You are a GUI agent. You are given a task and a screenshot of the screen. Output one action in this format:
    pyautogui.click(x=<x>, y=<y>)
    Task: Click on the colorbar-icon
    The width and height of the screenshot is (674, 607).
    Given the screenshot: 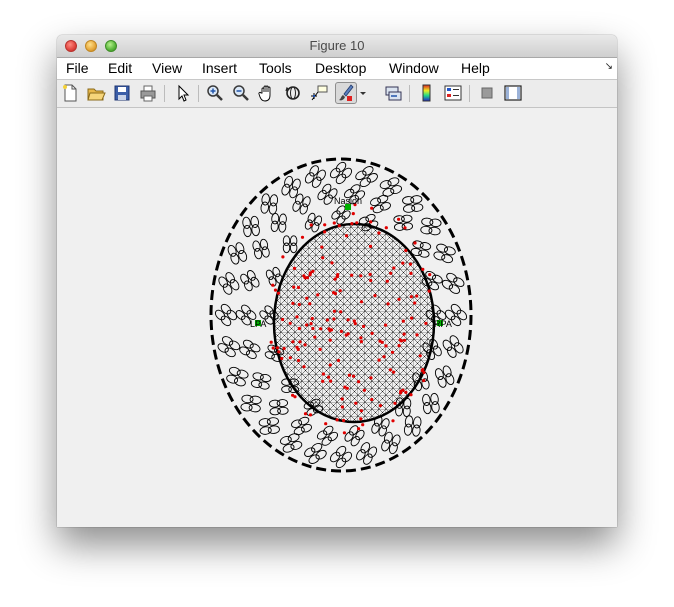 What is the action you would take?
    pyautogui.click(x=426, y=93)
    